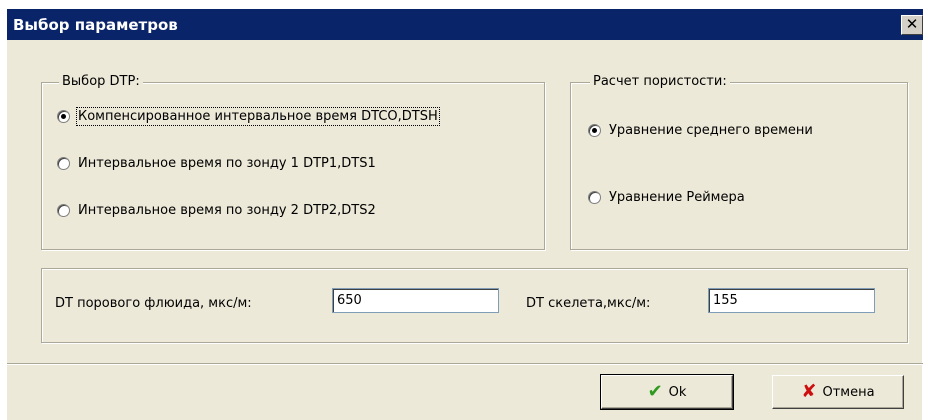 The height and width of the screenshot is (420, 925). What do you see at coordinates (791, 300) in the screenshot?
I see `skeleton-dt-input` at bounding box center [791, 300].